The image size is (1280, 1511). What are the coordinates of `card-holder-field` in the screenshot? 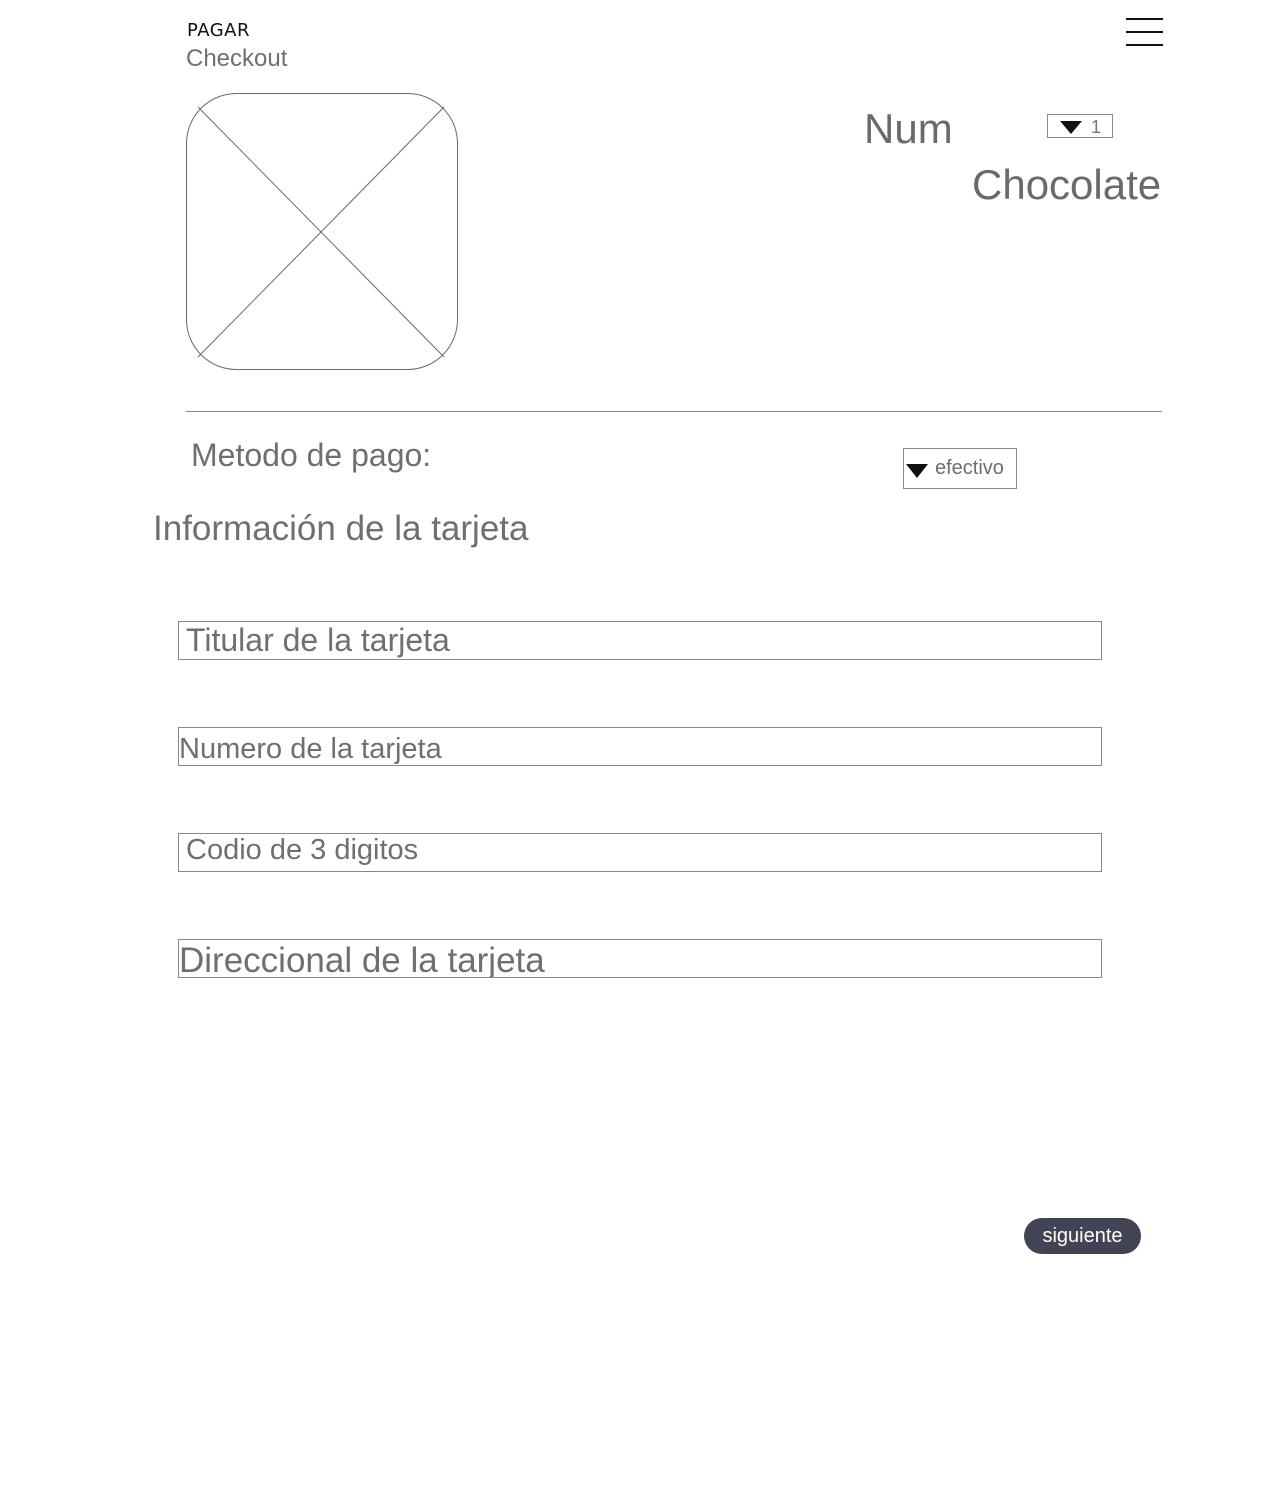 It's located at (640, 640).